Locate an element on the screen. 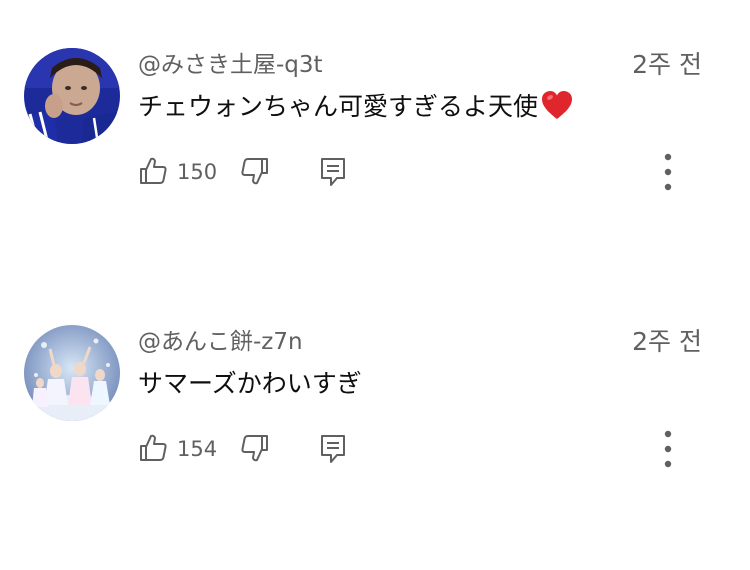 This screenshot has height=570, width=750. like-count: 150 is located at coordinates (197, 172).